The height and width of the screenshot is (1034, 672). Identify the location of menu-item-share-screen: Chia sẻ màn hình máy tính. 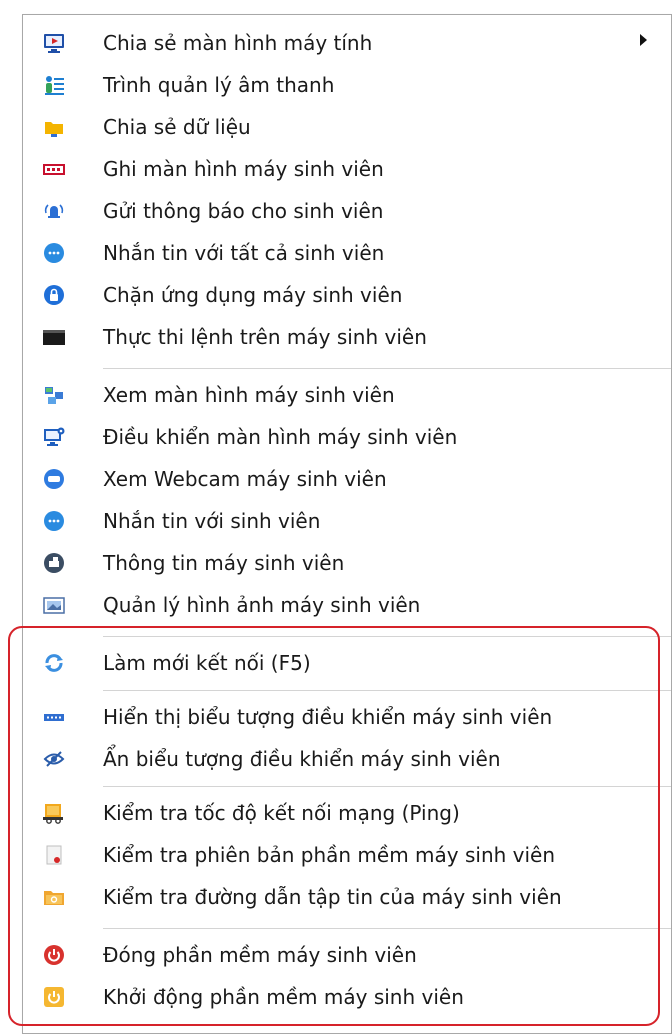
(347, 43).